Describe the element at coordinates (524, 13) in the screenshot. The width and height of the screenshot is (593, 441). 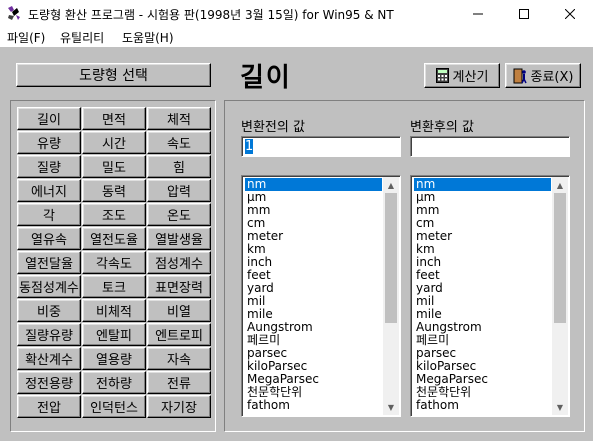
I see `maximize-button` at that location.